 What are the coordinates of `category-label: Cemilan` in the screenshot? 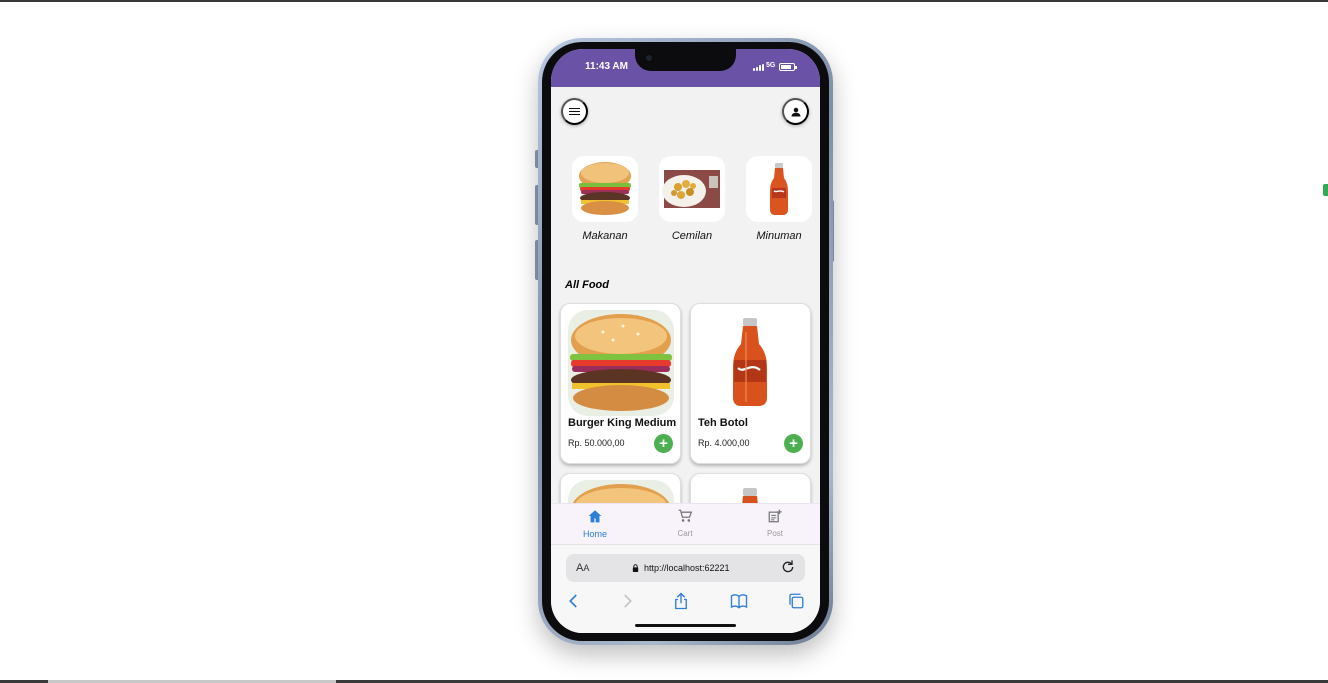 It's located at (692, 236).